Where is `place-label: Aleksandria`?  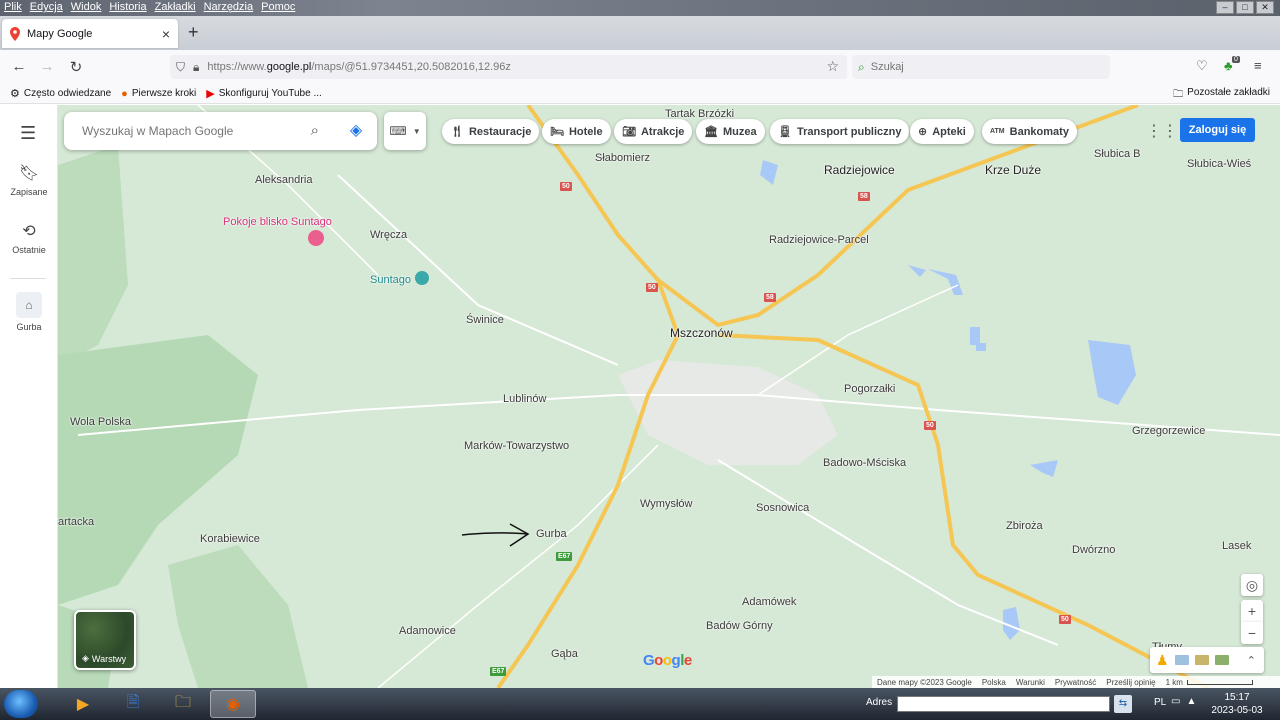 place-label: Aleksandria is located at coordinates (283, 180).